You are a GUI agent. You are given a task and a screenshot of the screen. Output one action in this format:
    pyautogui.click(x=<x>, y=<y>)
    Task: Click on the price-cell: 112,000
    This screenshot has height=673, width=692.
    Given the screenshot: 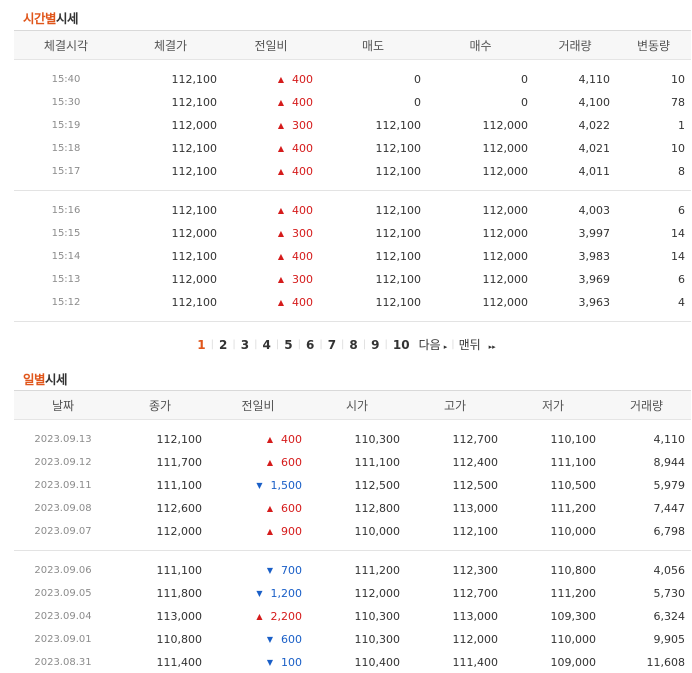 What is the action you would take?
    pyautogui.click(x=194, y=125)
    